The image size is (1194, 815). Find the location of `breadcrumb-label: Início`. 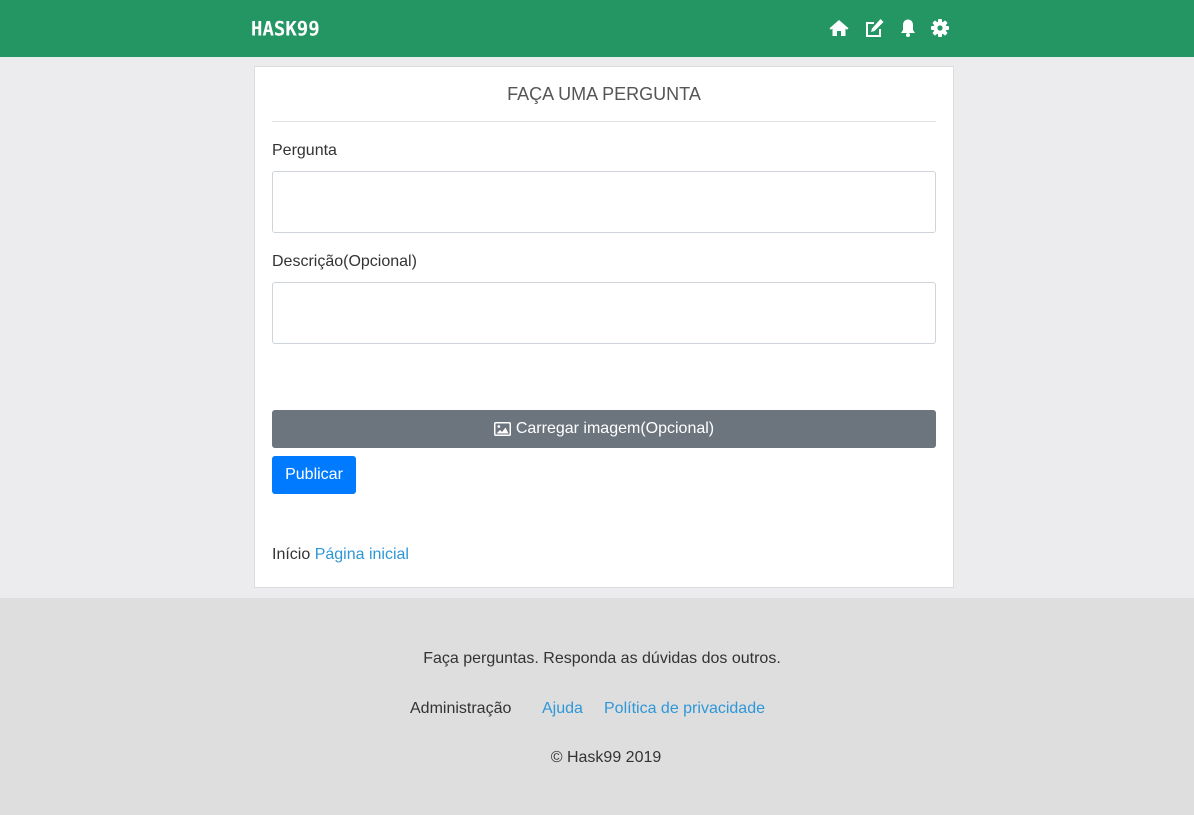

breadcrumb-label: Início is located at coordinates (291, 554).